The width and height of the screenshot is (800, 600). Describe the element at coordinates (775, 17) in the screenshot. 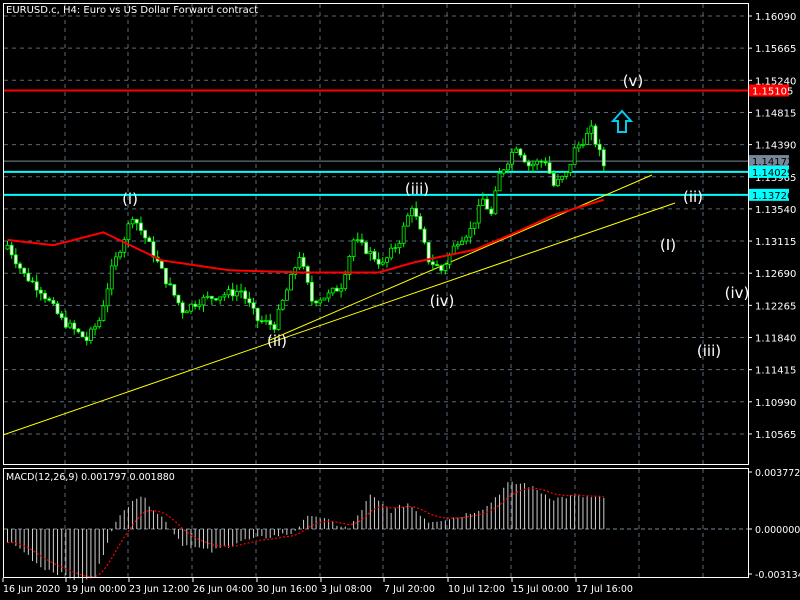

I see `price-tick-label: 1.16090` at that location.